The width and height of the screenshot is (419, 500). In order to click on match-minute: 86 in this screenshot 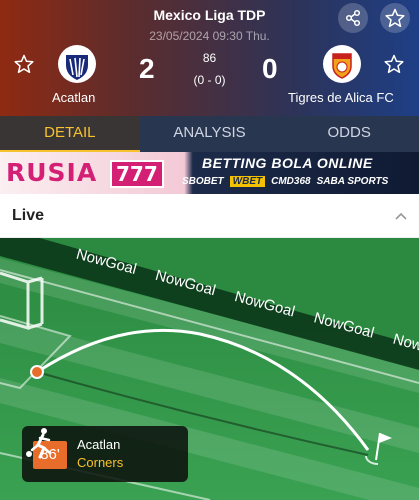, I will do `click(209, 58)`.